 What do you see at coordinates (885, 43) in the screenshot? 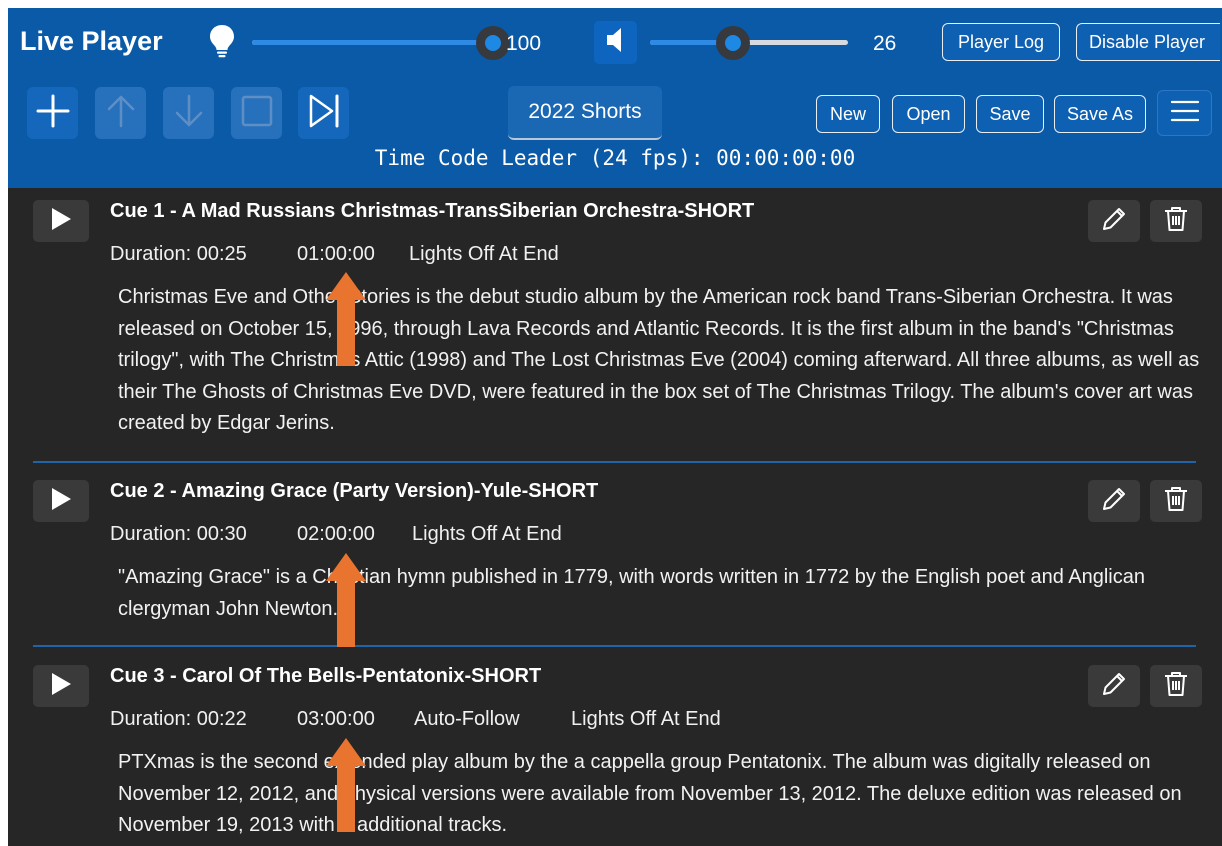
I see `volume-value: 26` at bounding box center [885, 43].